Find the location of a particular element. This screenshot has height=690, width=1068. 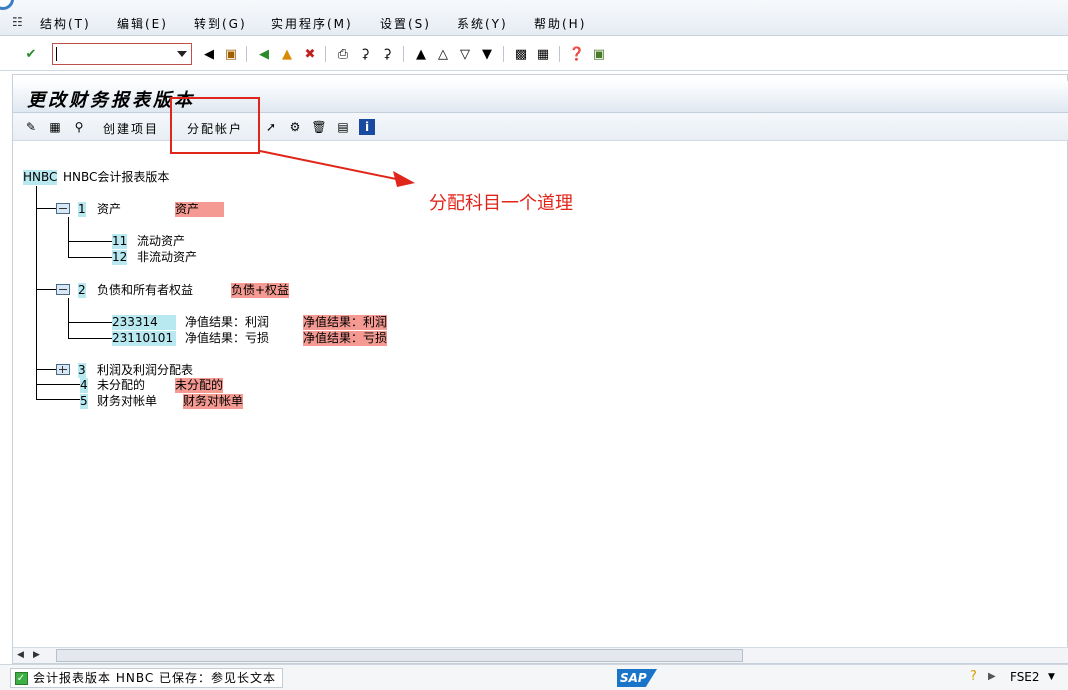

tree-node-label: 未分配的 is located at coordinates (121, 385).